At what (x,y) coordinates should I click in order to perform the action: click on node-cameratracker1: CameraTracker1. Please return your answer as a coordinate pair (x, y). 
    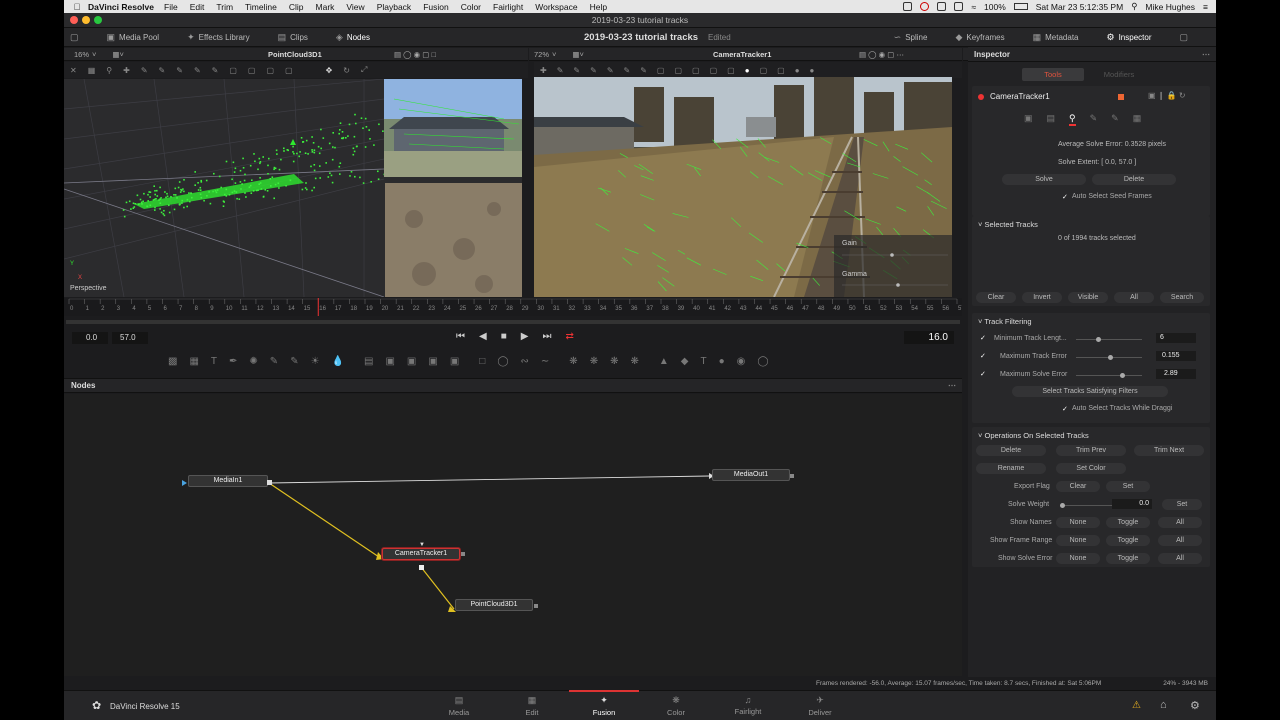
    Looking at the image, I should click on (421, 554).